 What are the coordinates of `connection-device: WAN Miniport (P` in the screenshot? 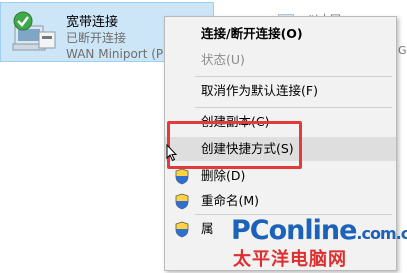 It's located at (115, 54).